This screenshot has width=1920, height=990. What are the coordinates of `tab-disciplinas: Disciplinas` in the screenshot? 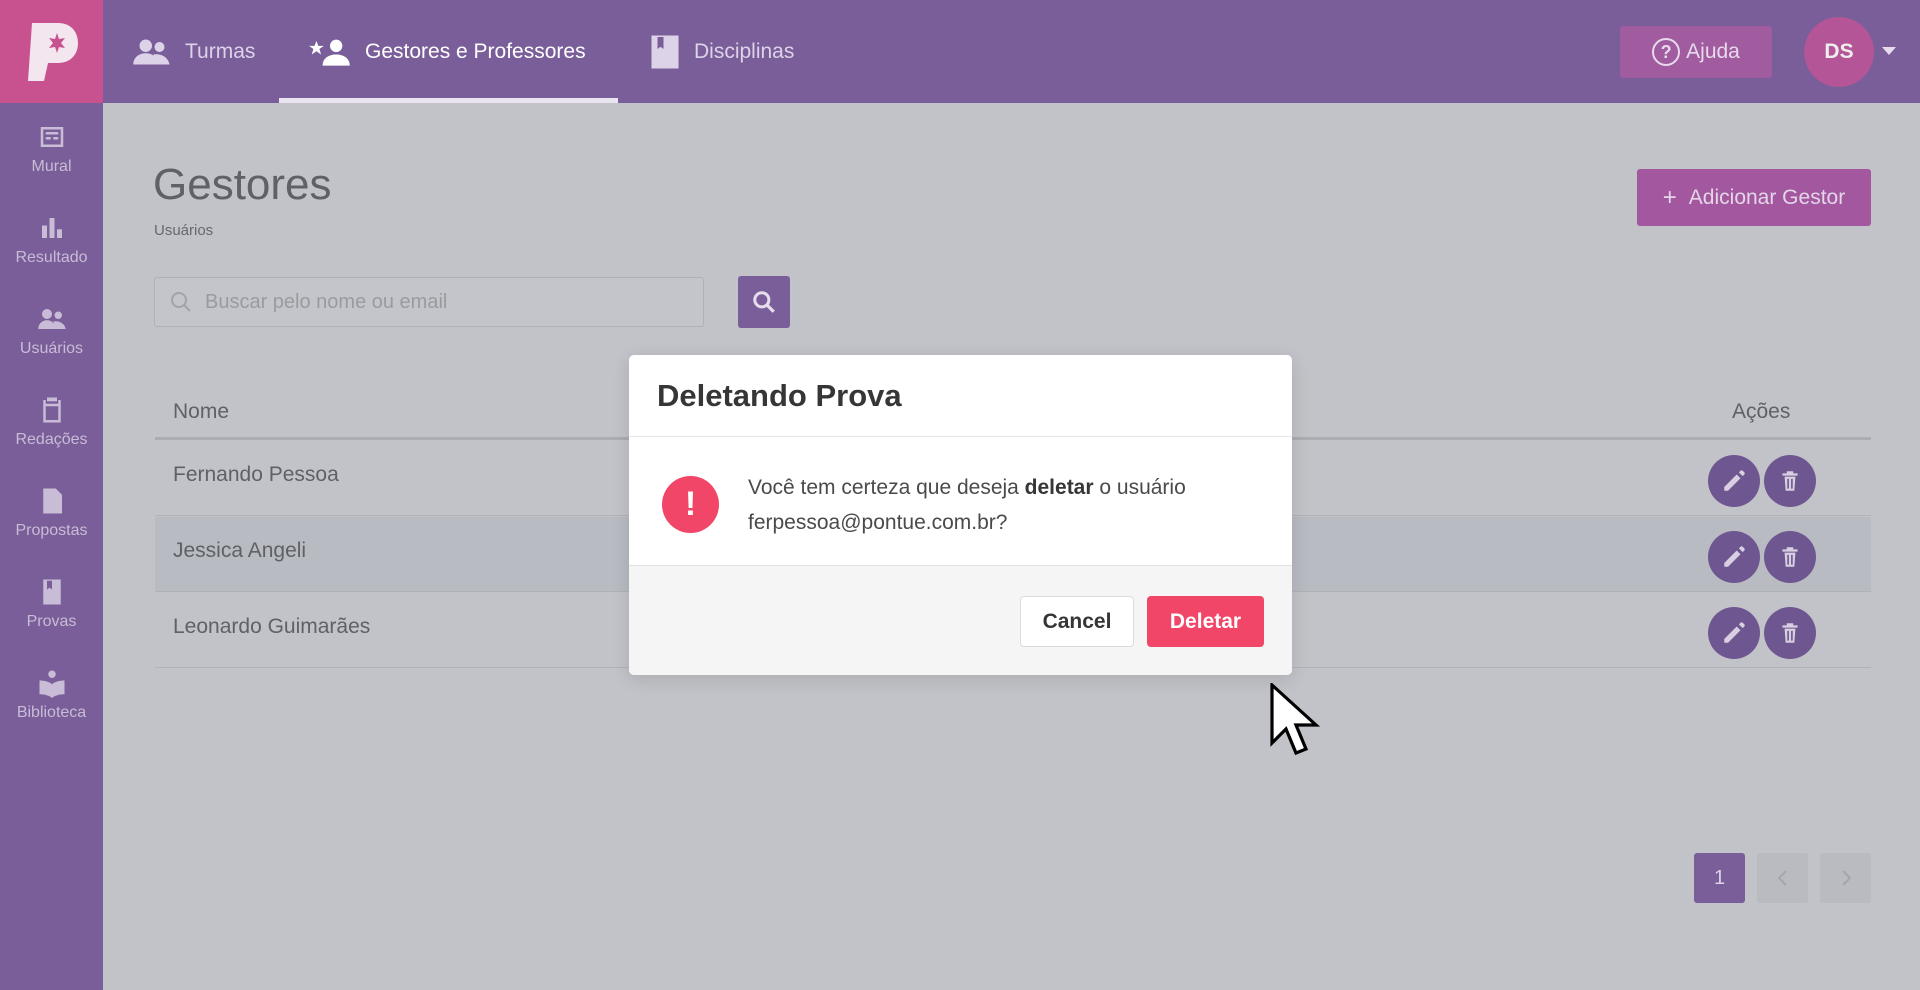 It's located at (722, 51).